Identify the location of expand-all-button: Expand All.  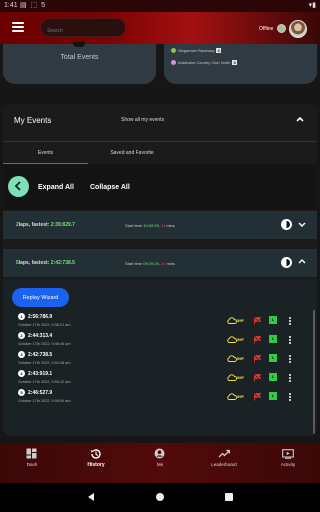
(56, 187).